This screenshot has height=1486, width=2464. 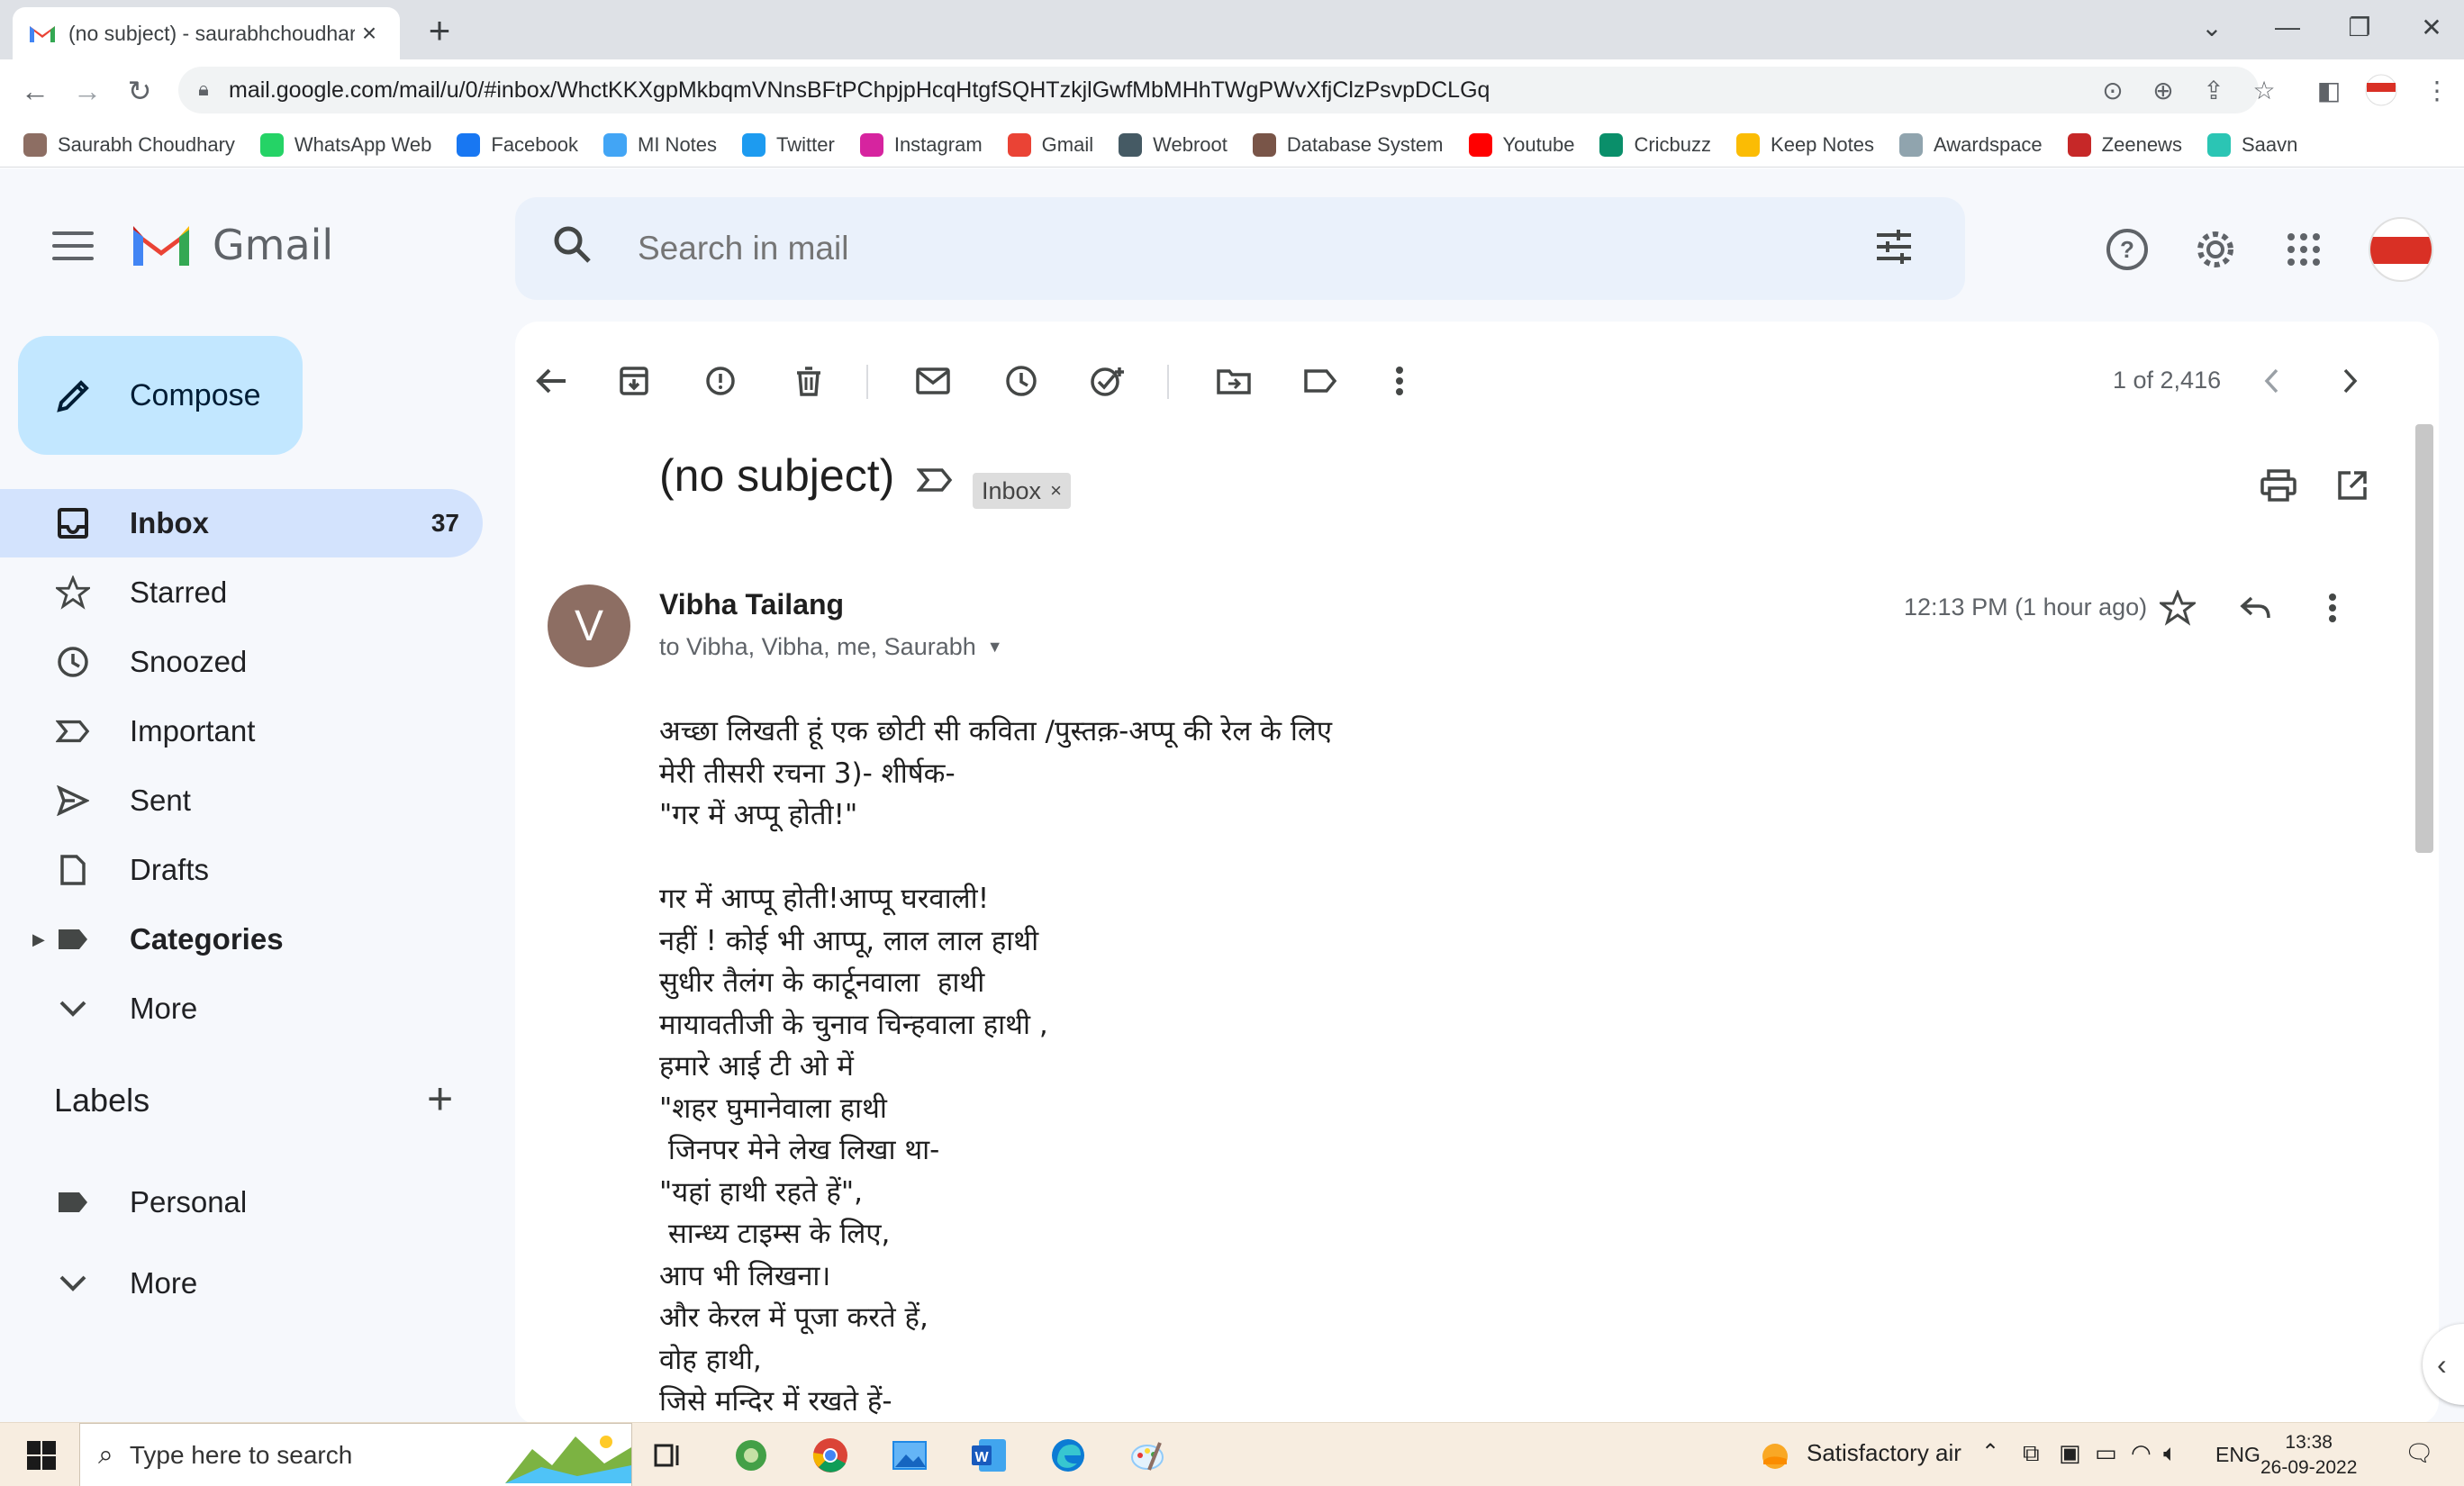 I want to click on compose-button: Compose, so click(x=160, y=396).